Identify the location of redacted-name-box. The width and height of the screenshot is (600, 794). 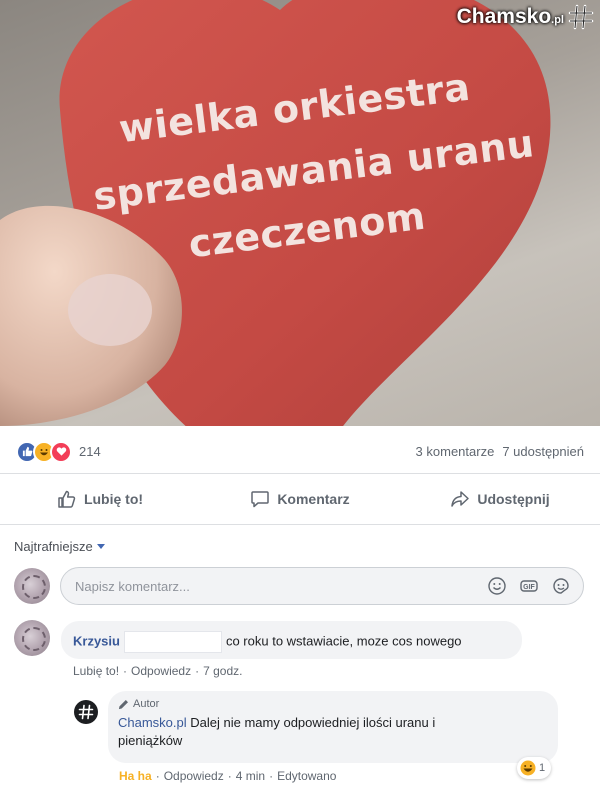
(172, 642).